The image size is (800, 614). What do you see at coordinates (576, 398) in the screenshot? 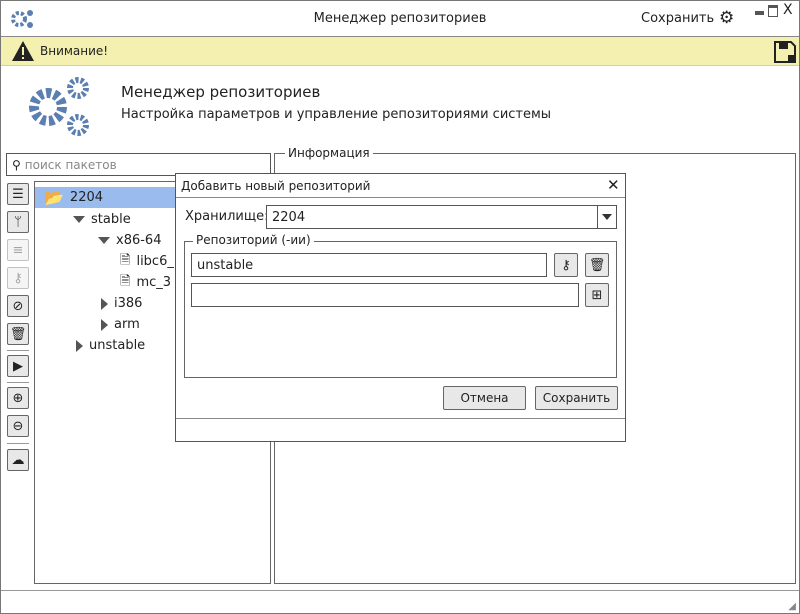
I see `dialog-save-button: Сохранить` at bounding box center [576, 398].